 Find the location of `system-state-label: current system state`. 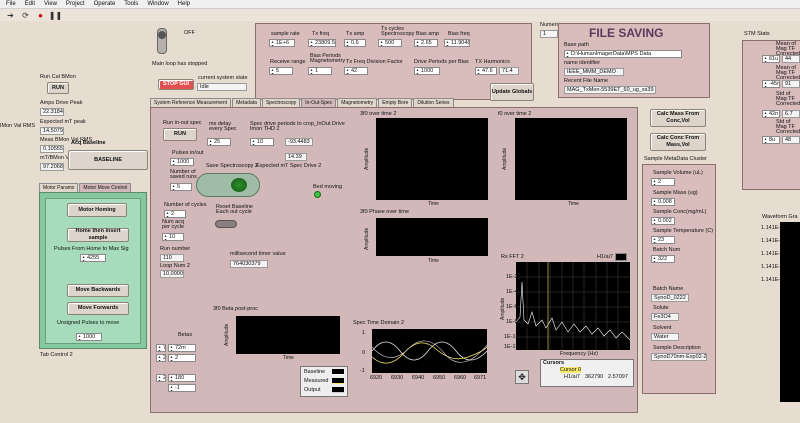

system-state-label: current system state is located at coordinates (223, 78).